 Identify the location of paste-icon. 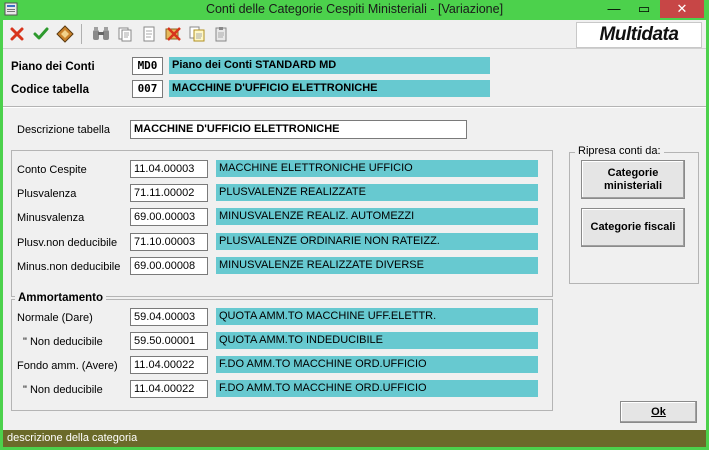
(149, 34).